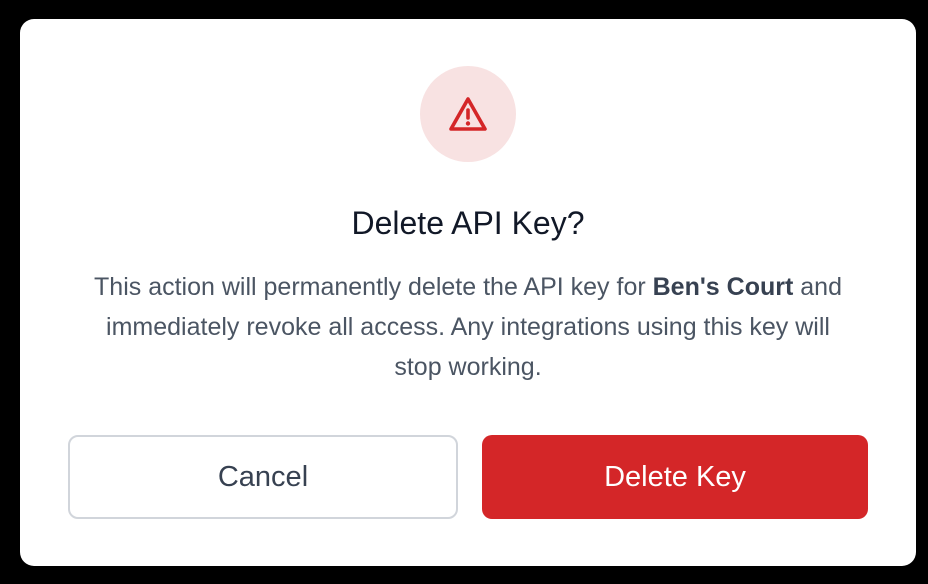 This screenshot has height=584, width=928. What do you see at coordinates (675, 477) in the screenshot?
I see `delete-key-button: Delete Key` at bounding box center [675, 477].